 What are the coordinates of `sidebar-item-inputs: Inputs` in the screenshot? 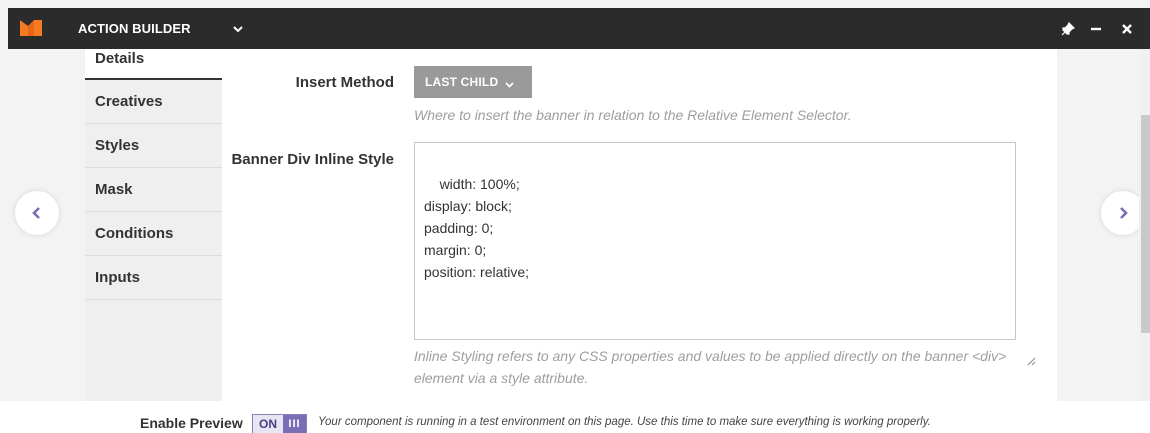 It's located at (153, 278).